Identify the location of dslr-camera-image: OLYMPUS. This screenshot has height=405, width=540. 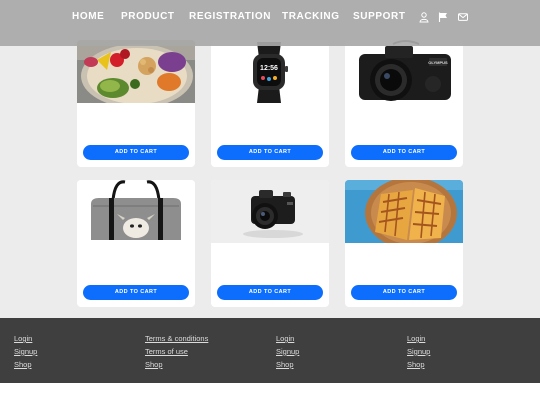
(404, 71).